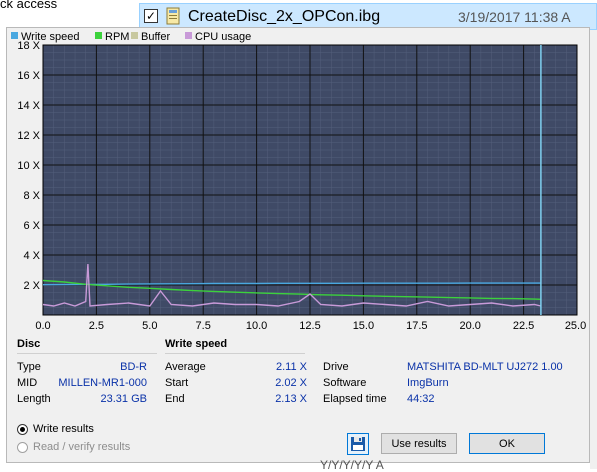 The width and height of the screenshot is (597, 472). What do you see at coordinates (87, 353) in the screenshot?
I see `disc-divider` at bounding box center [87, 353].